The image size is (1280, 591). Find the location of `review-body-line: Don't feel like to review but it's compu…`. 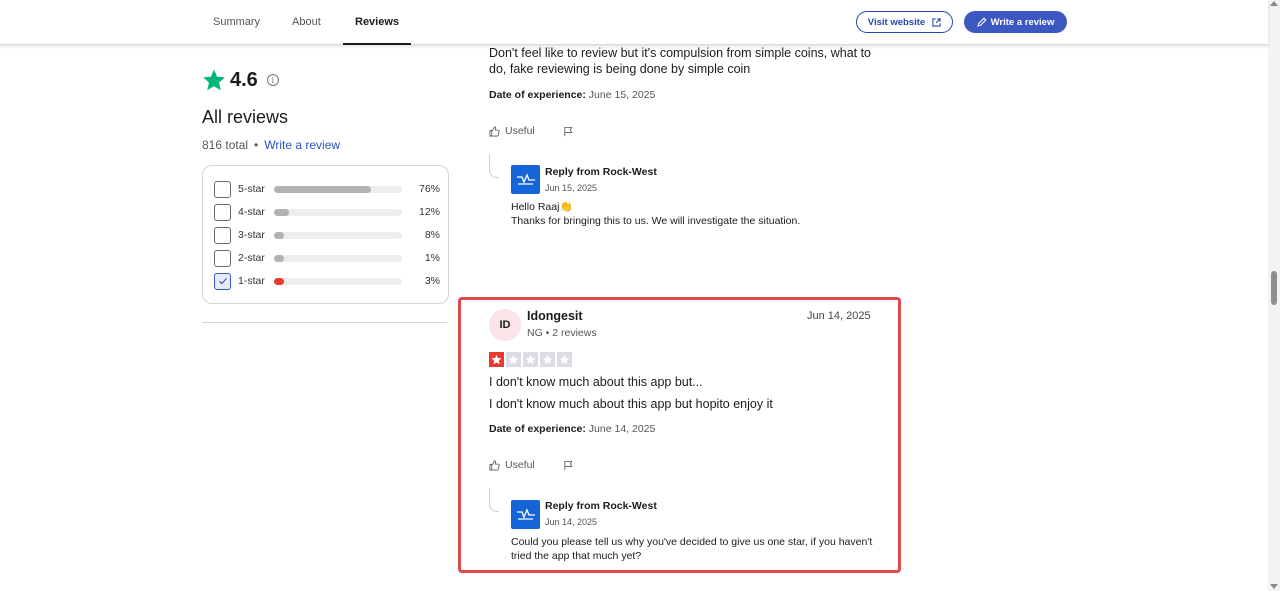

review-body-line: Don't feel like to review but it's compu… is located at coordinates (680, 53).